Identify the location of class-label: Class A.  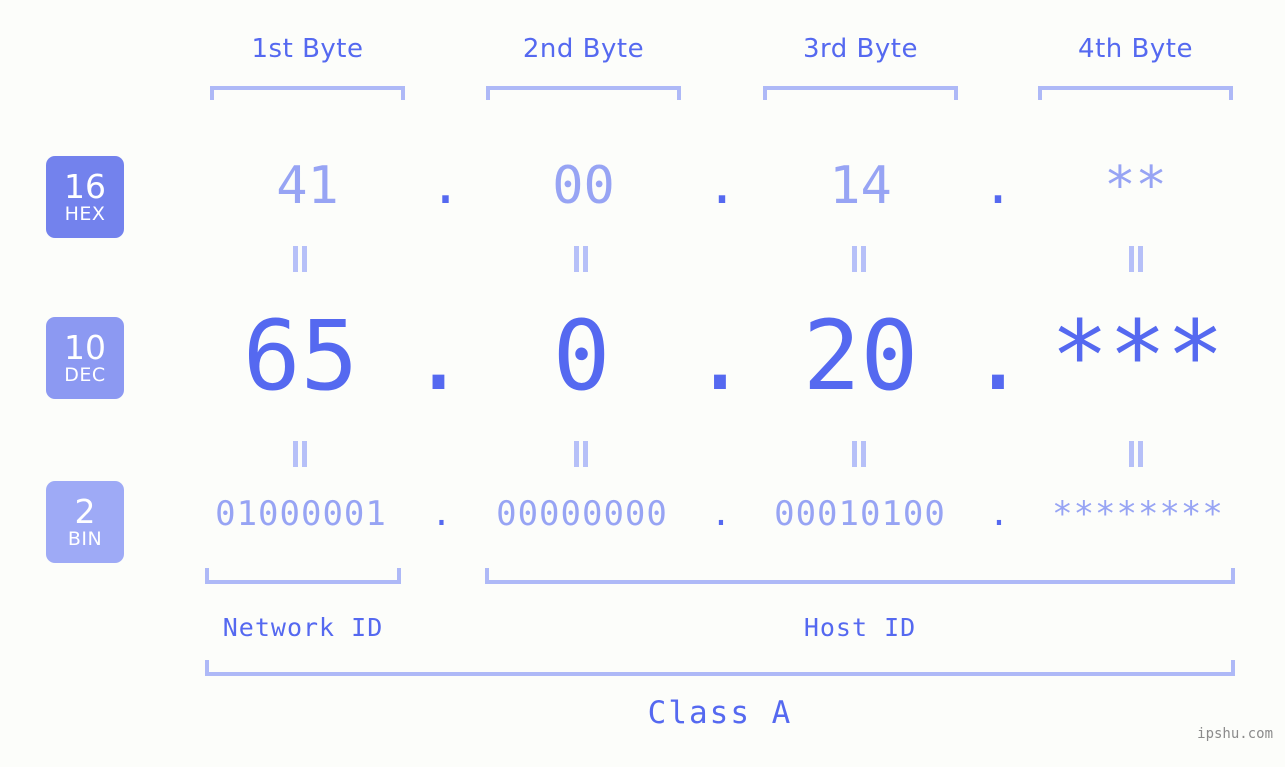
(720, 713).